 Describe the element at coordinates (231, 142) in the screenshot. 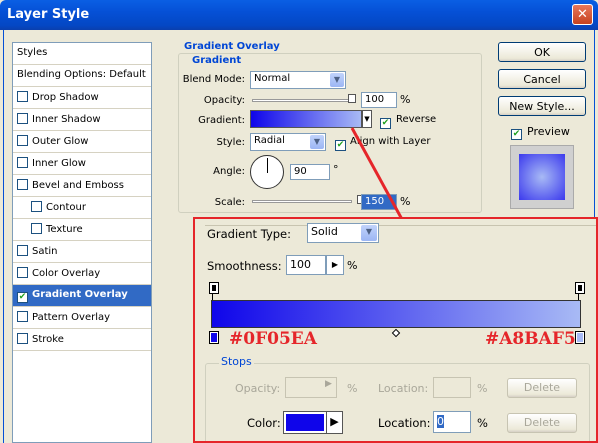

I see `style-label: Style:` at that location.